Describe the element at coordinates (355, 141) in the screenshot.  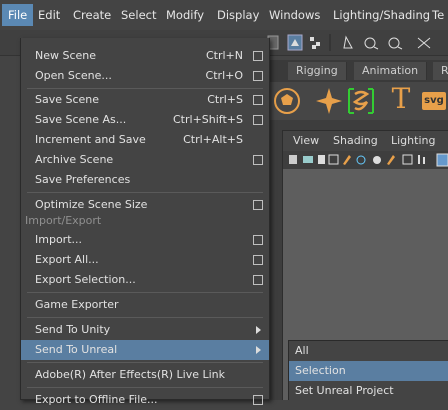
I see `viewport-menu-shading: Shading` at that location.